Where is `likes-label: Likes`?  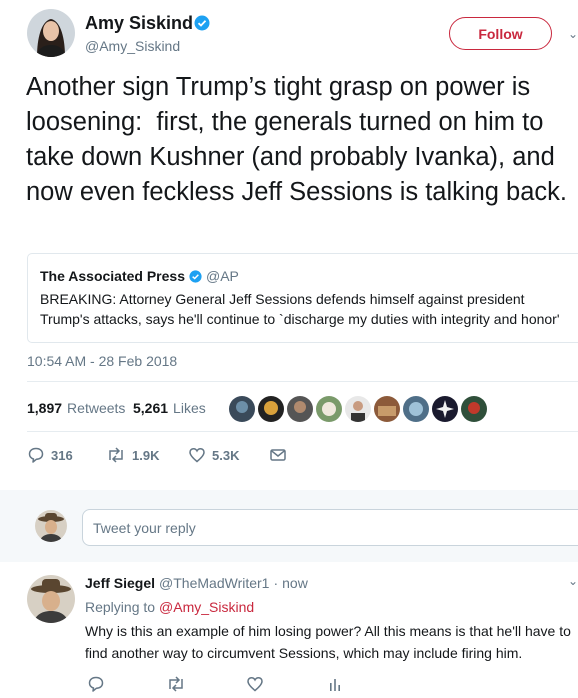
likes-label: Likes is located at coordinates (189, 408).